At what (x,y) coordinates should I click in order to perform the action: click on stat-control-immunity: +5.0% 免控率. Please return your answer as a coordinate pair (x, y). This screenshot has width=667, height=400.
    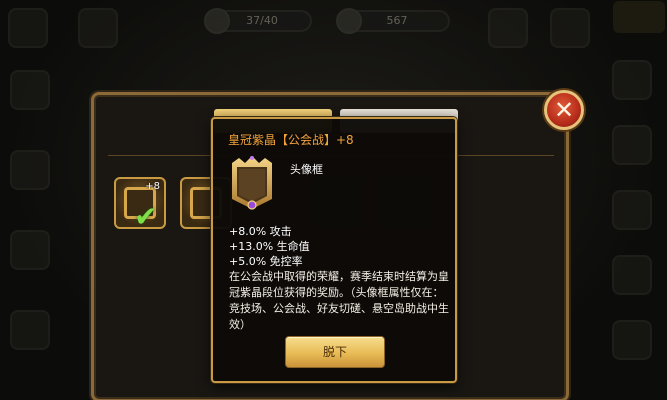
    Looking at the image, I should click on (266, 261).